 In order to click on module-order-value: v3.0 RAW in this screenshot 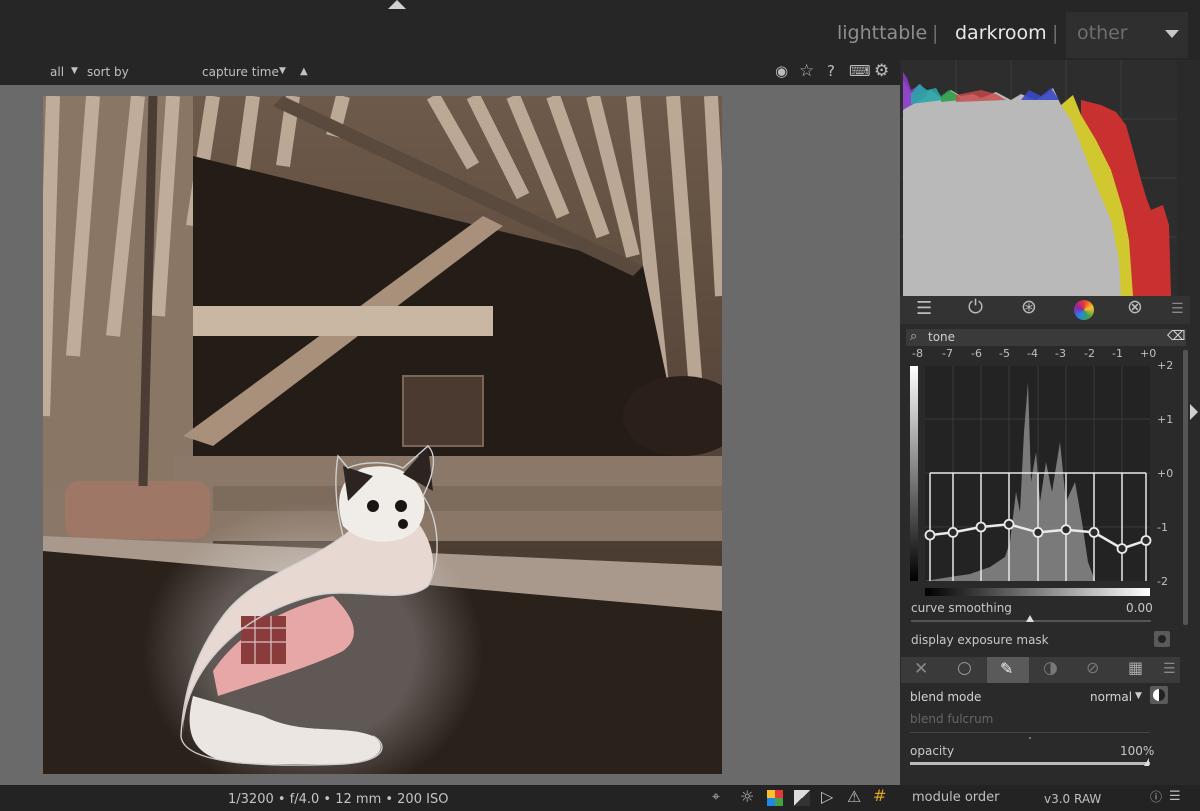, I will do `click(1072, 799)`.